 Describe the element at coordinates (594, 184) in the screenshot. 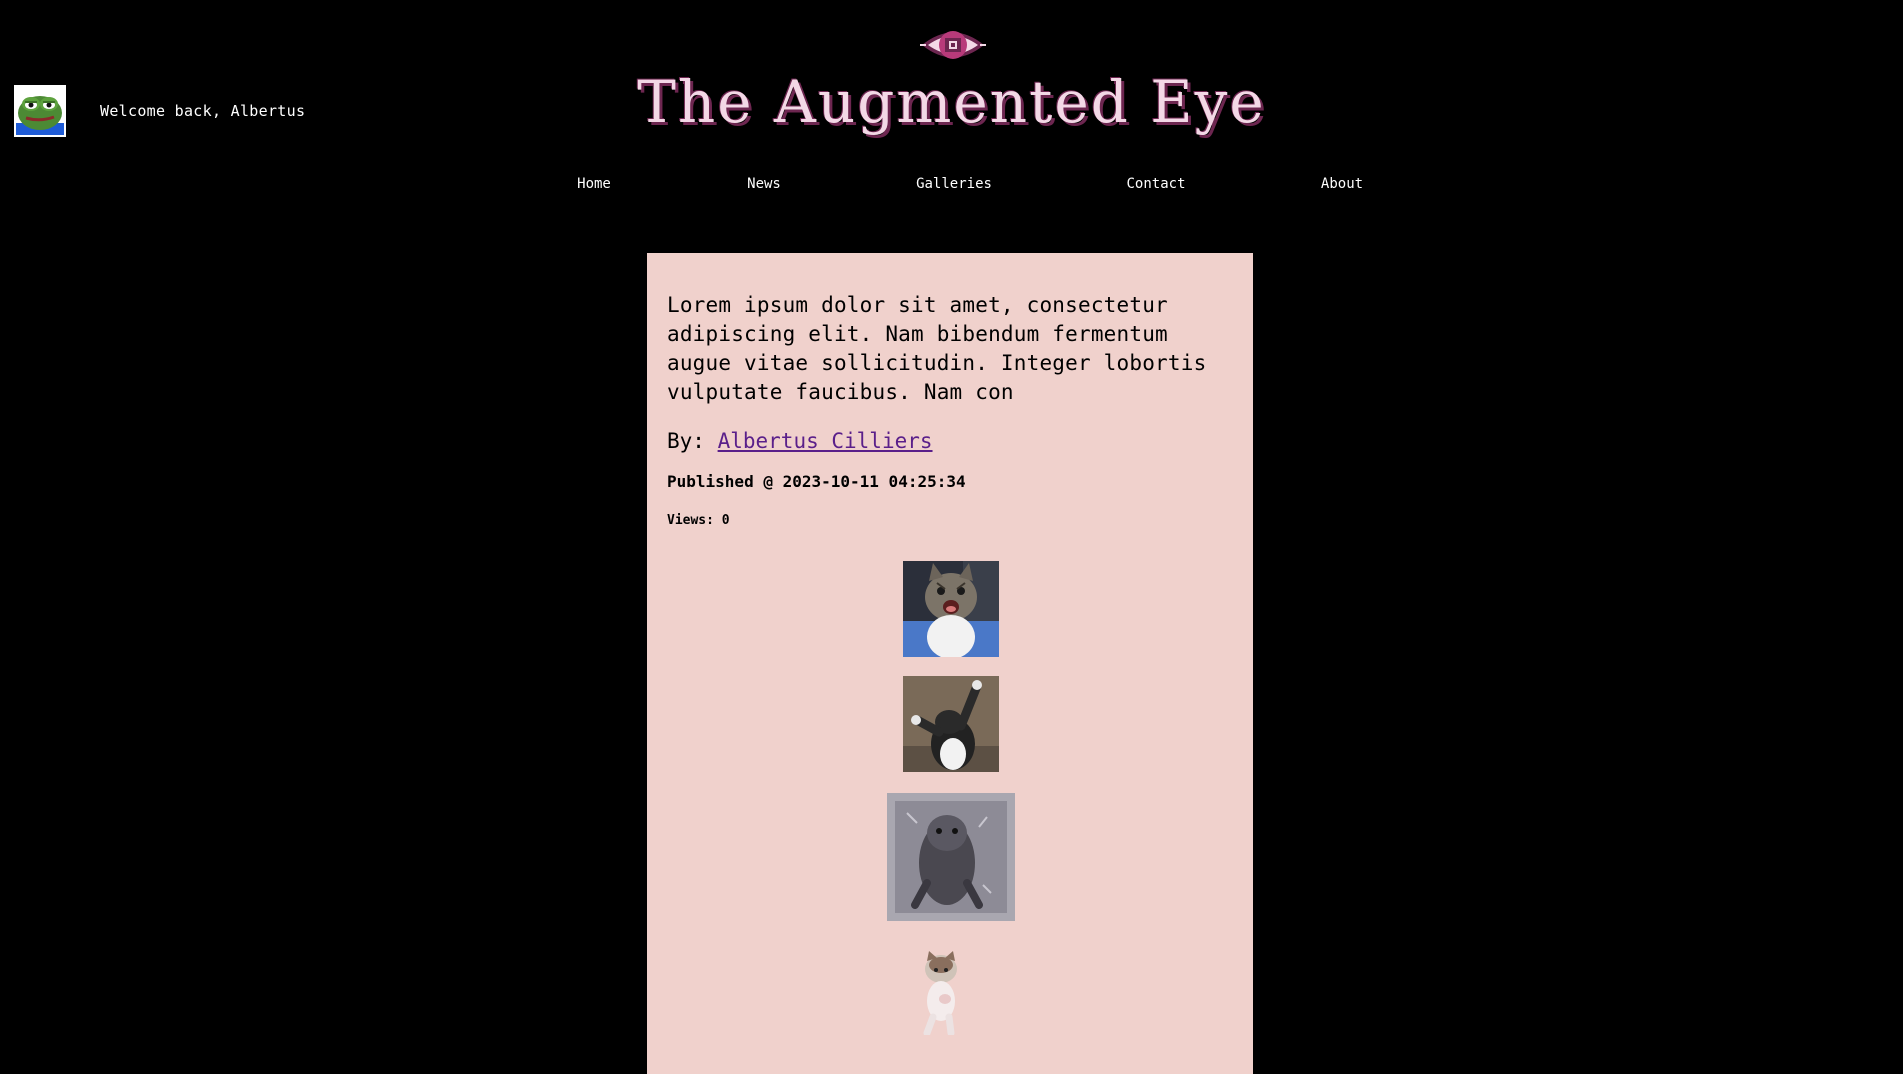

I see `nav-home: Home` at that location.